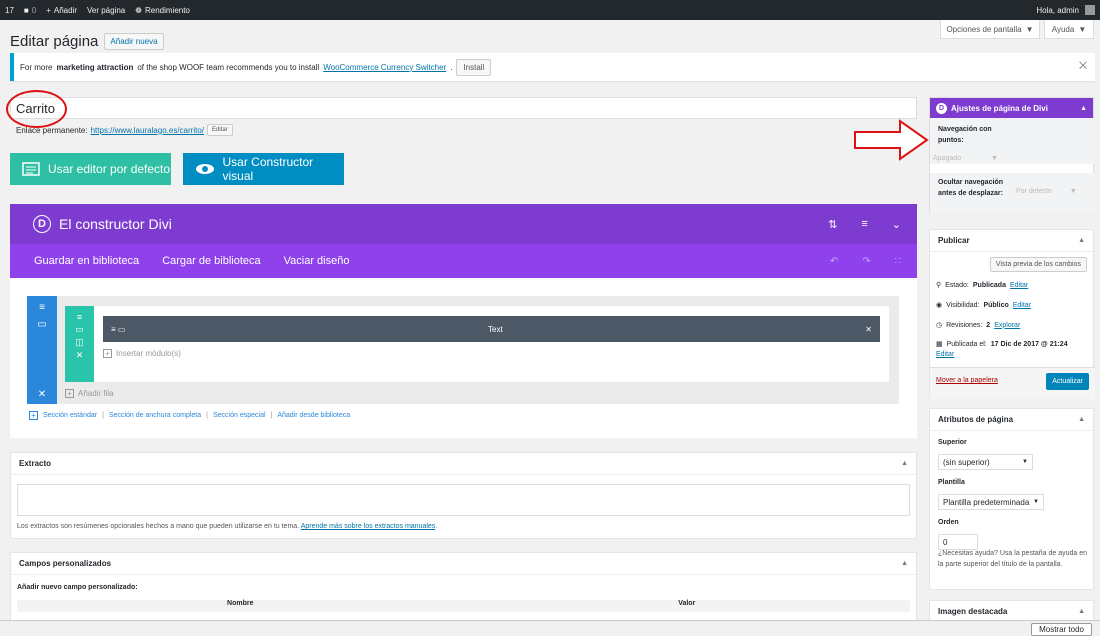 The height and width of the screenshot is (636, 1100). I want to click on custom-fields-header: Campos personalizados ▲, so click(463, 564).